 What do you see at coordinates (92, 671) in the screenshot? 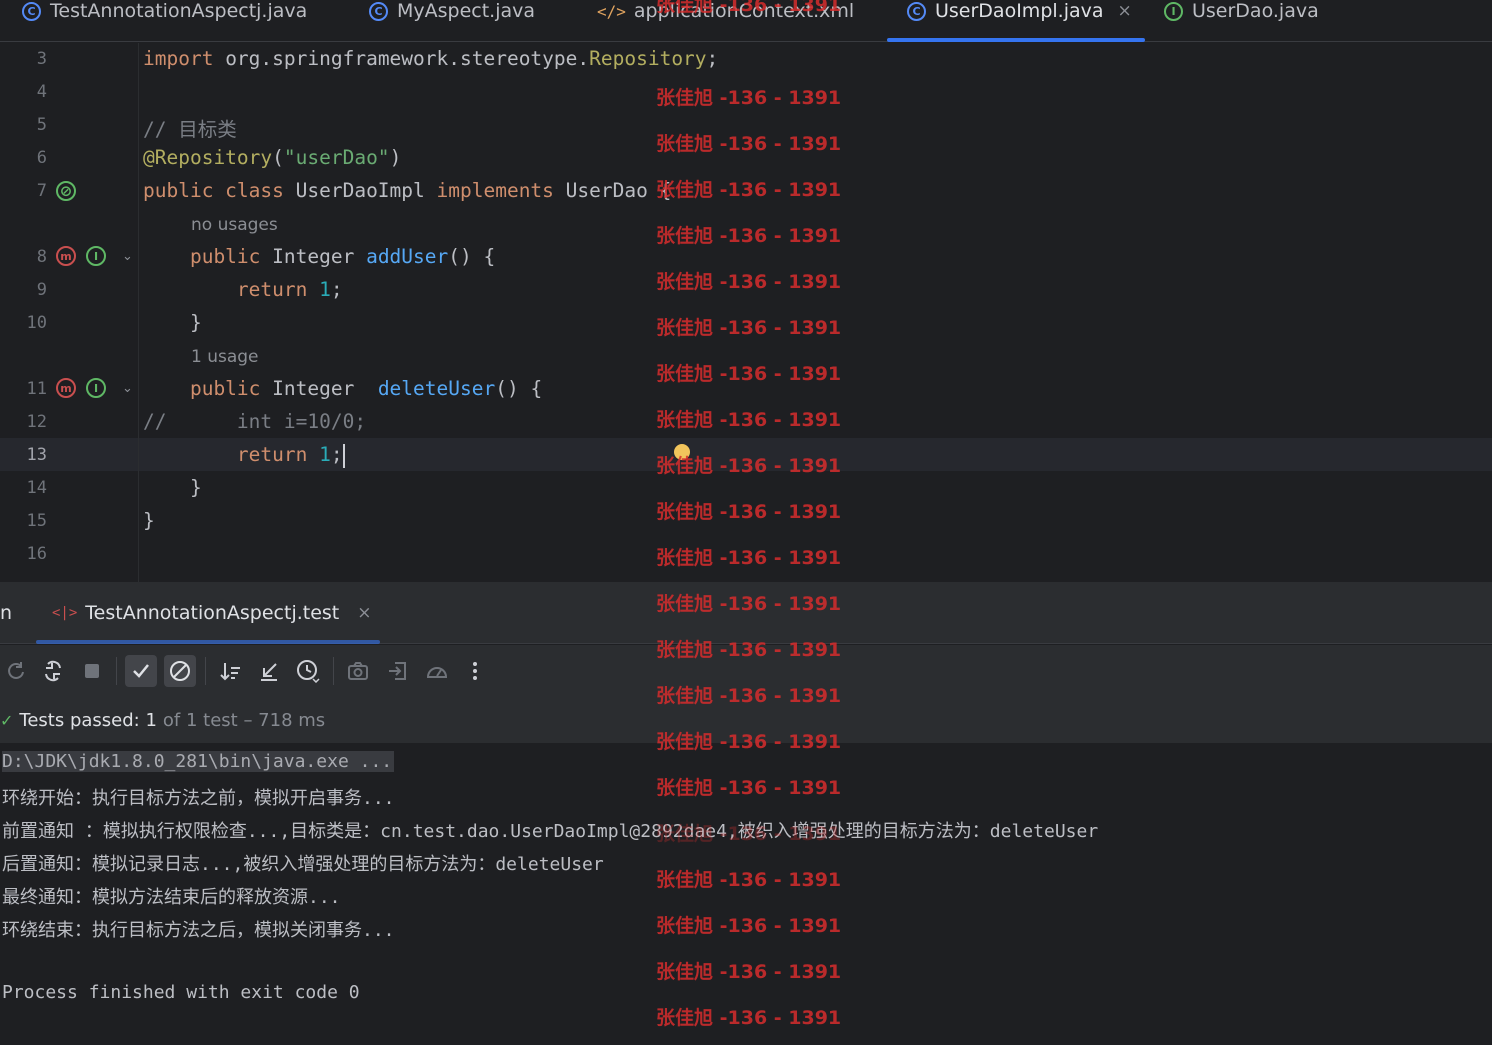
I see `stop-icon` at bounding box center [92, 671].